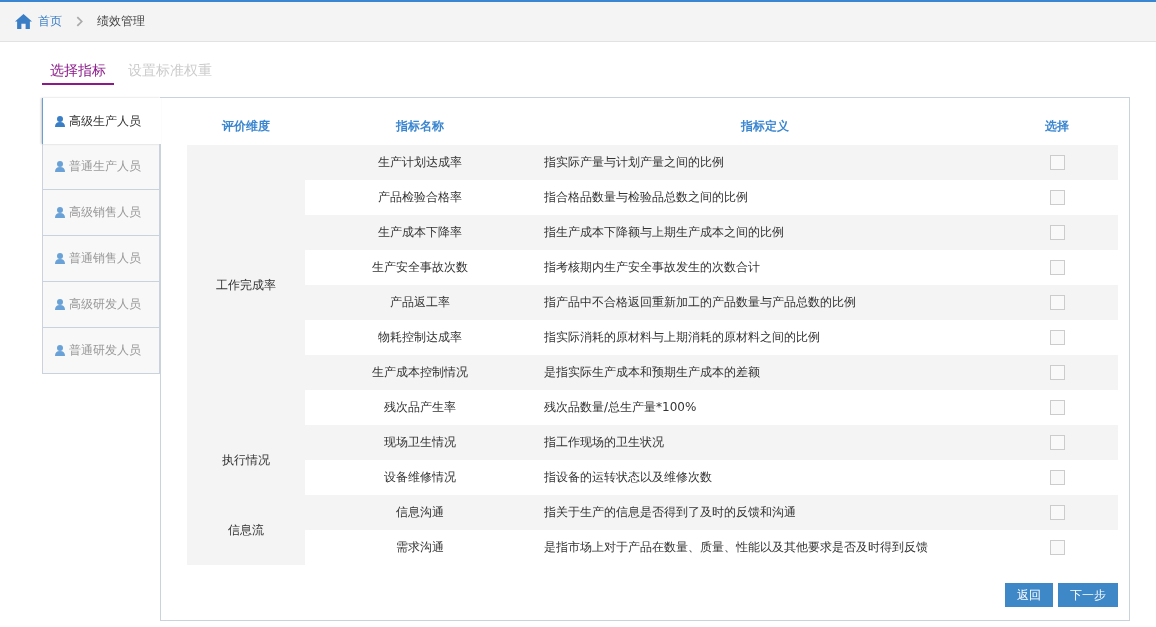 Image resolution: width=1156 pixels, height=627 pixels. What do you see at coordinates (246, 529) in the screenshot?
I see `group-cell: 信息流` at bounding box center [246, 529].